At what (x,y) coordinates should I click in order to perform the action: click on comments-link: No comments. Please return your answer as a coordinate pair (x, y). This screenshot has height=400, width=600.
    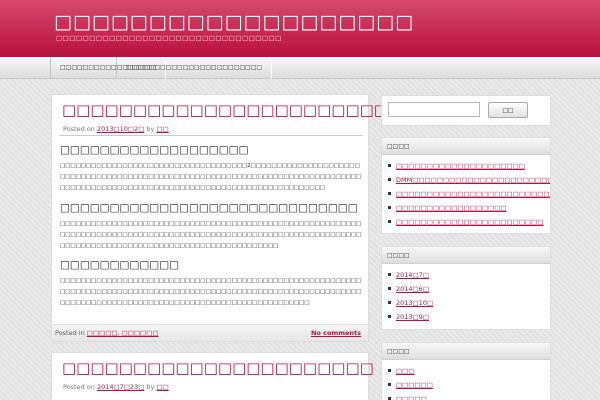
    Looking at the image, I should click on (336, 333).